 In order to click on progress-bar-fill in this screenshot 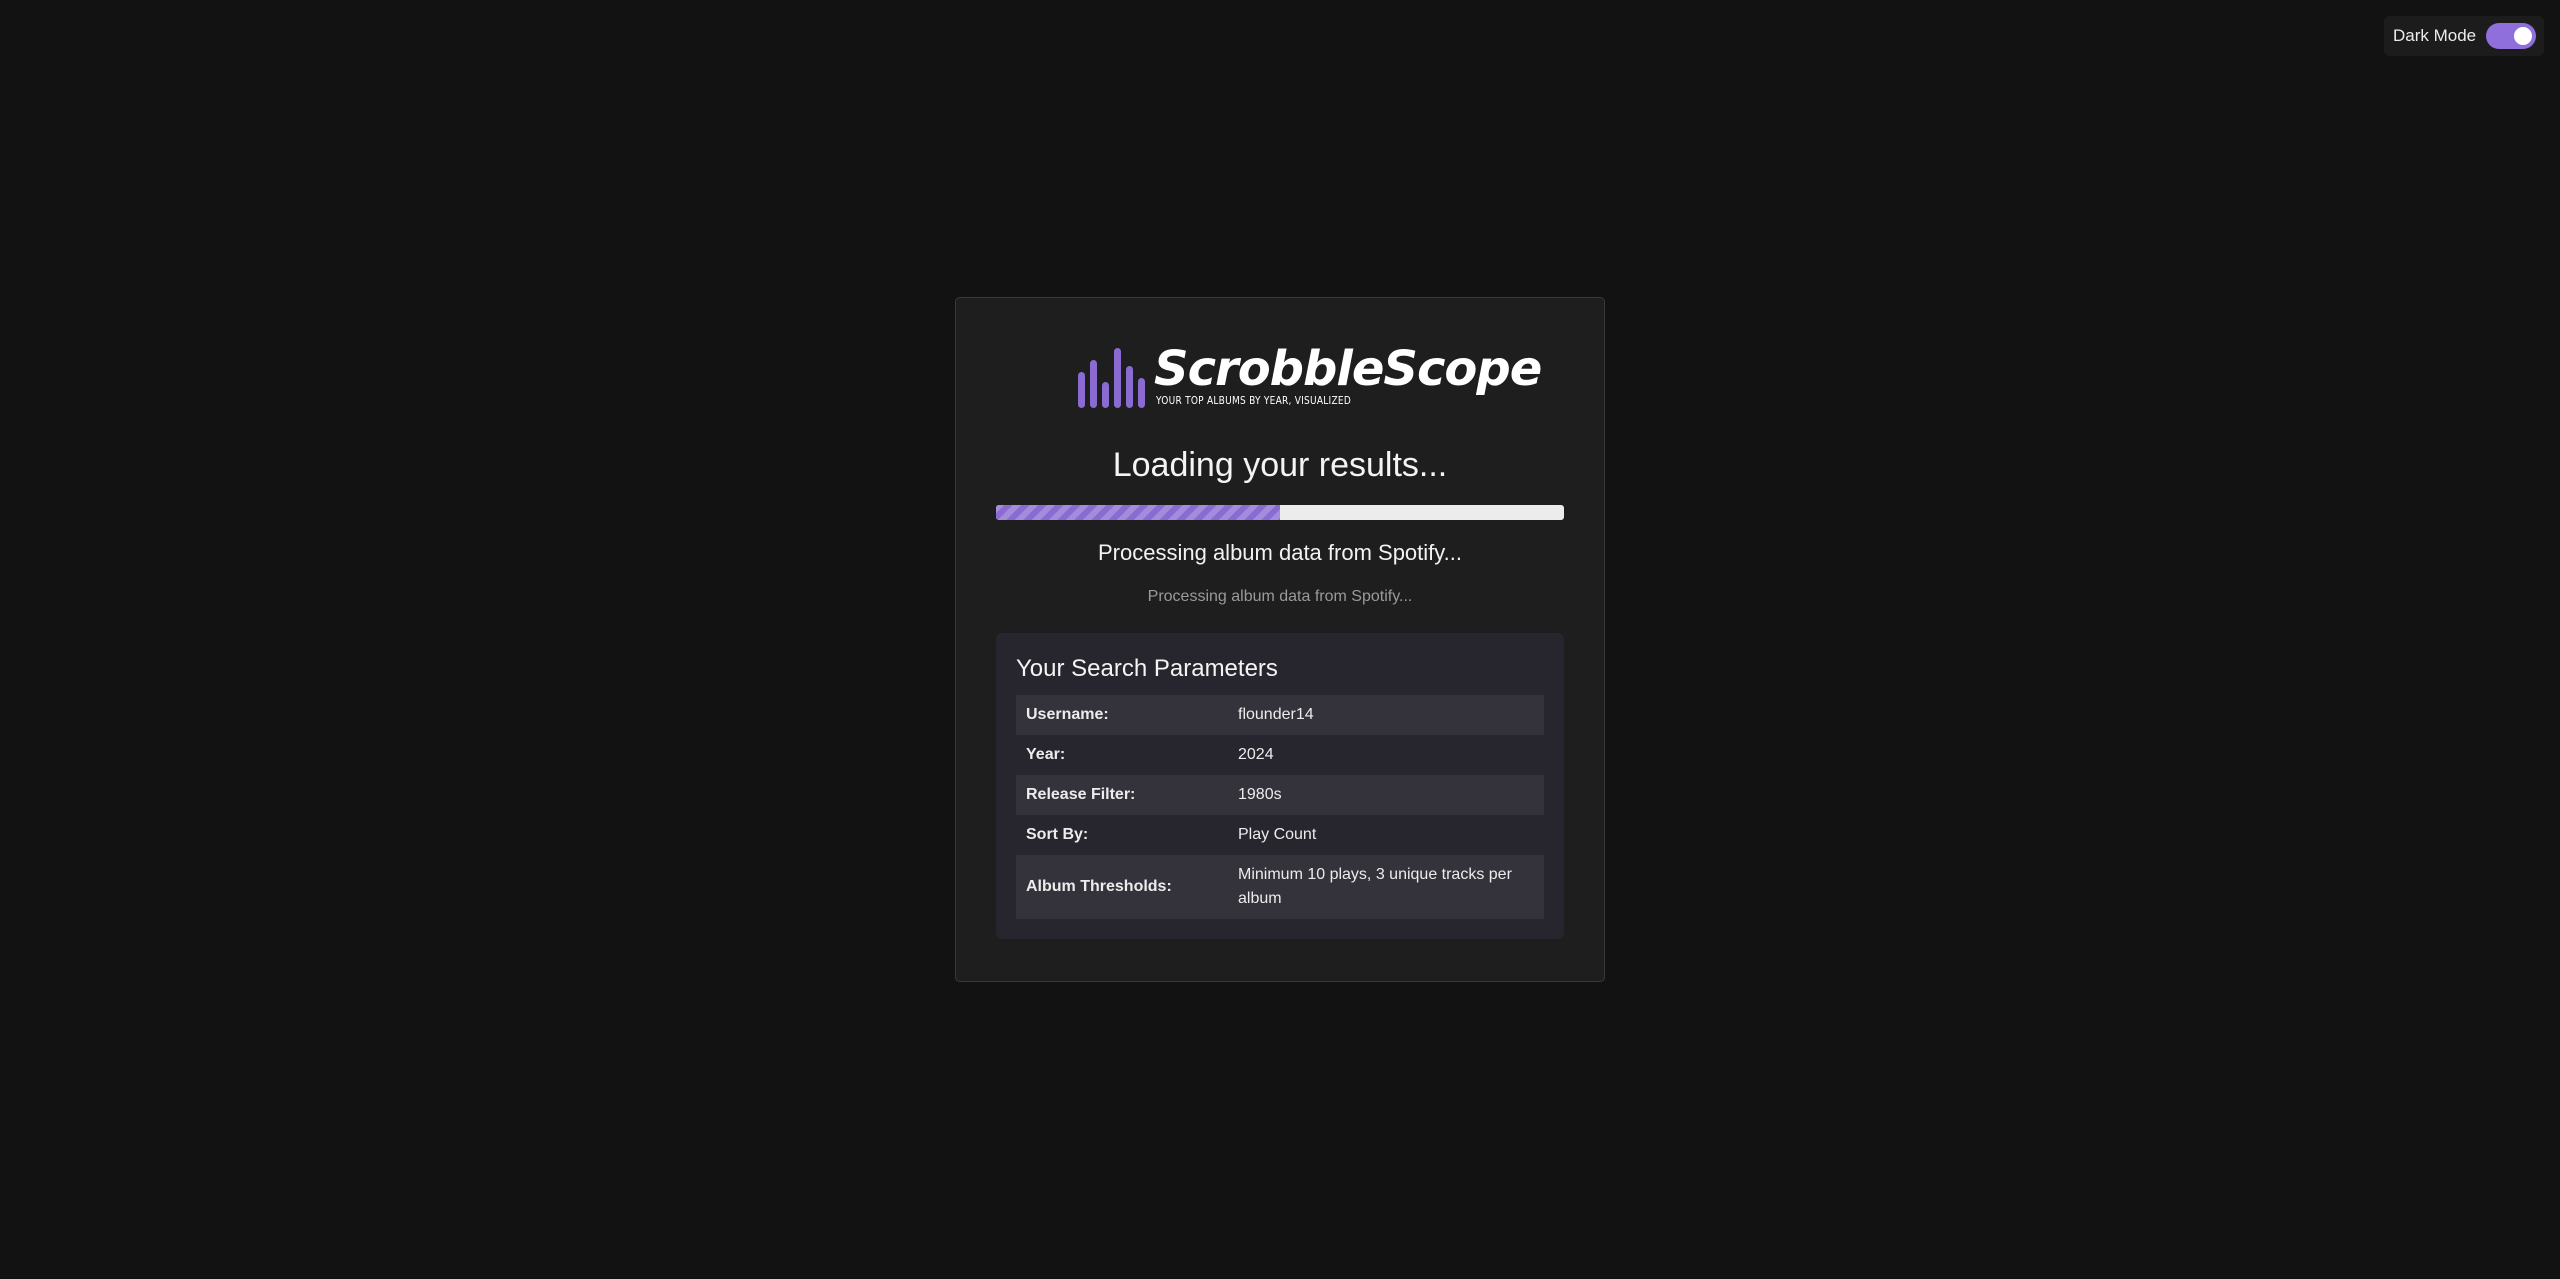, I will do `click(1138, 512)`.